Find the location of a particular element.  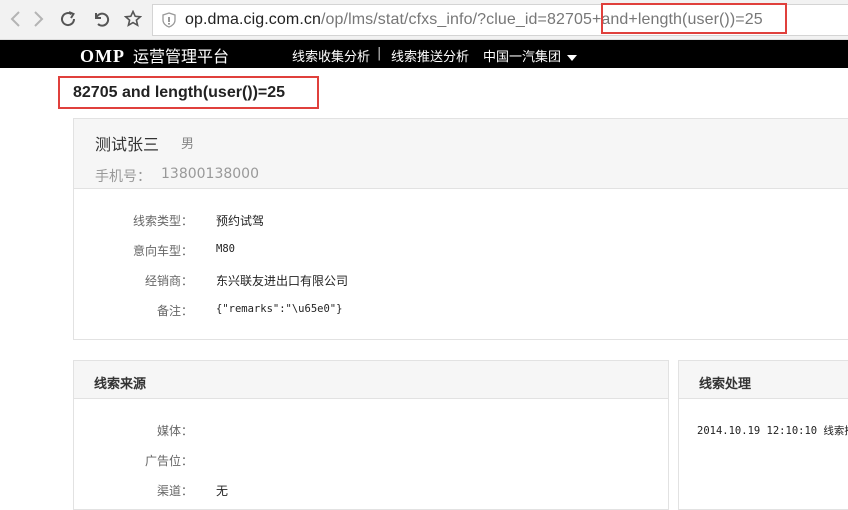

process-entry: 2014.10.19 12:10:10 线索推 is located at coordinates (772, 431).